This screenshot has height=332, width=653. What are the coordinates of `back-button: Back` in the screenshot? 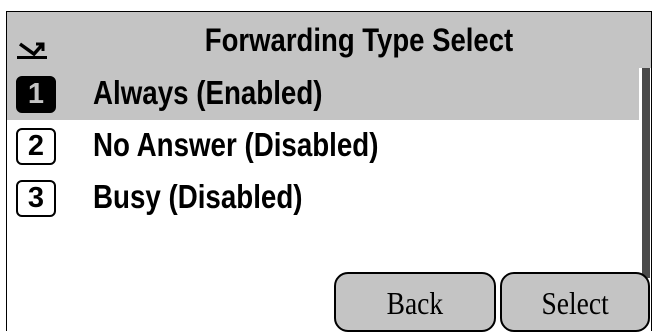 It's located at (415, 302).